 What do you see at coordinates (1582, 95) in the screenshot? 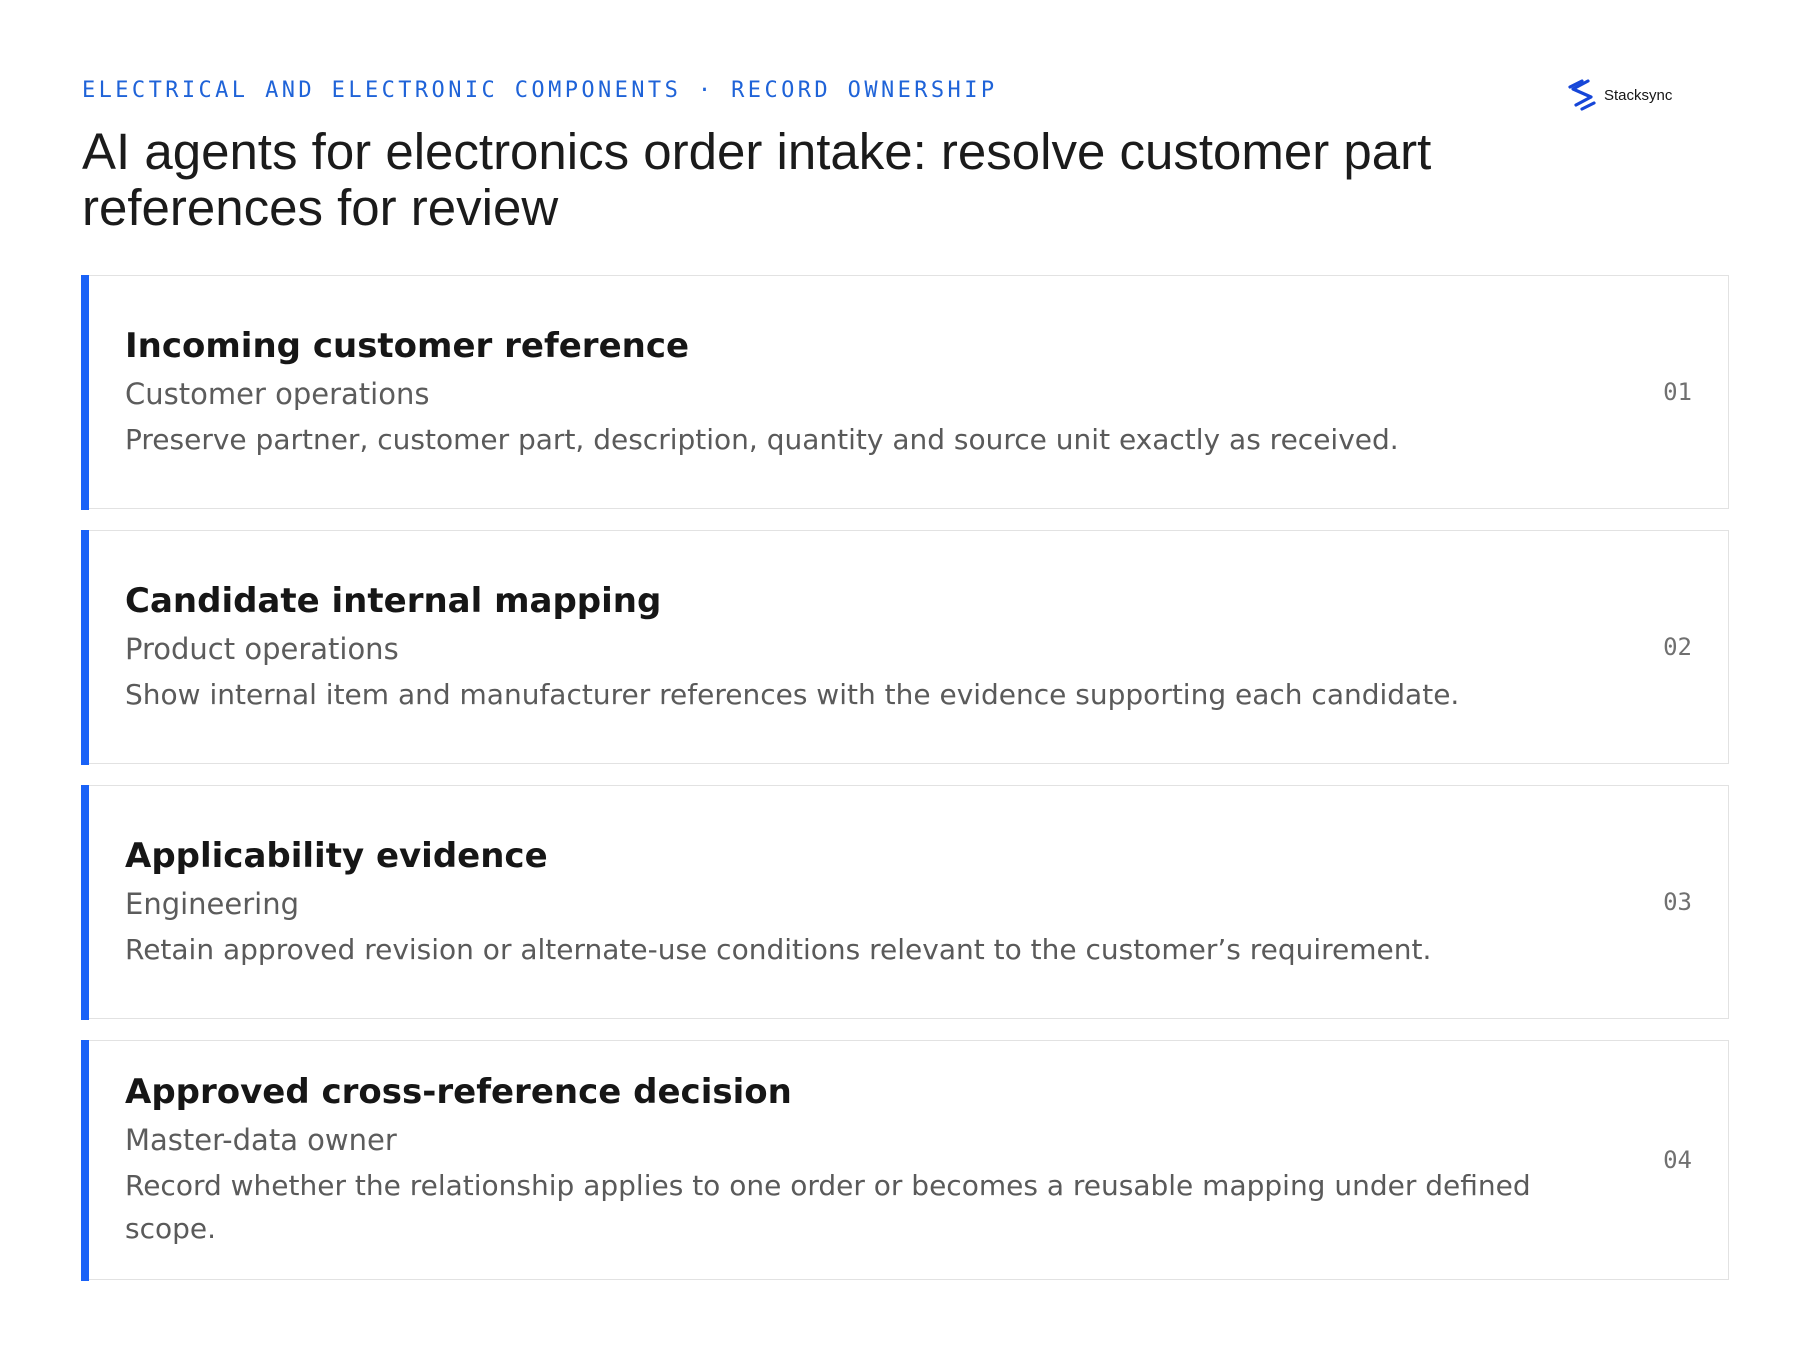
I see `stacksync-logo-icon` at bounding box center [1582, 95].